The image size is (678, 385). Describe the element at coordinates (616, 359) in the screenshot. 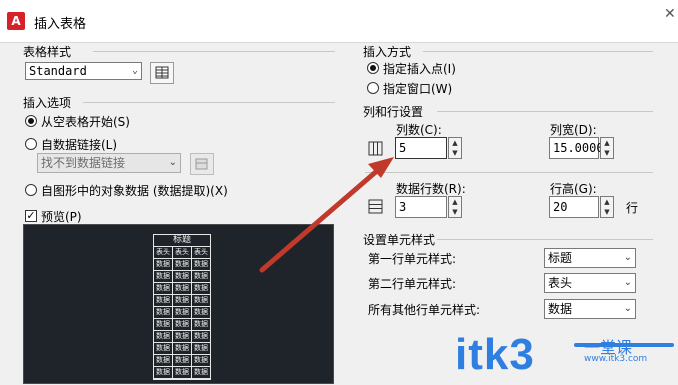

I see `watermark-url: www.itk3.com` at that location.